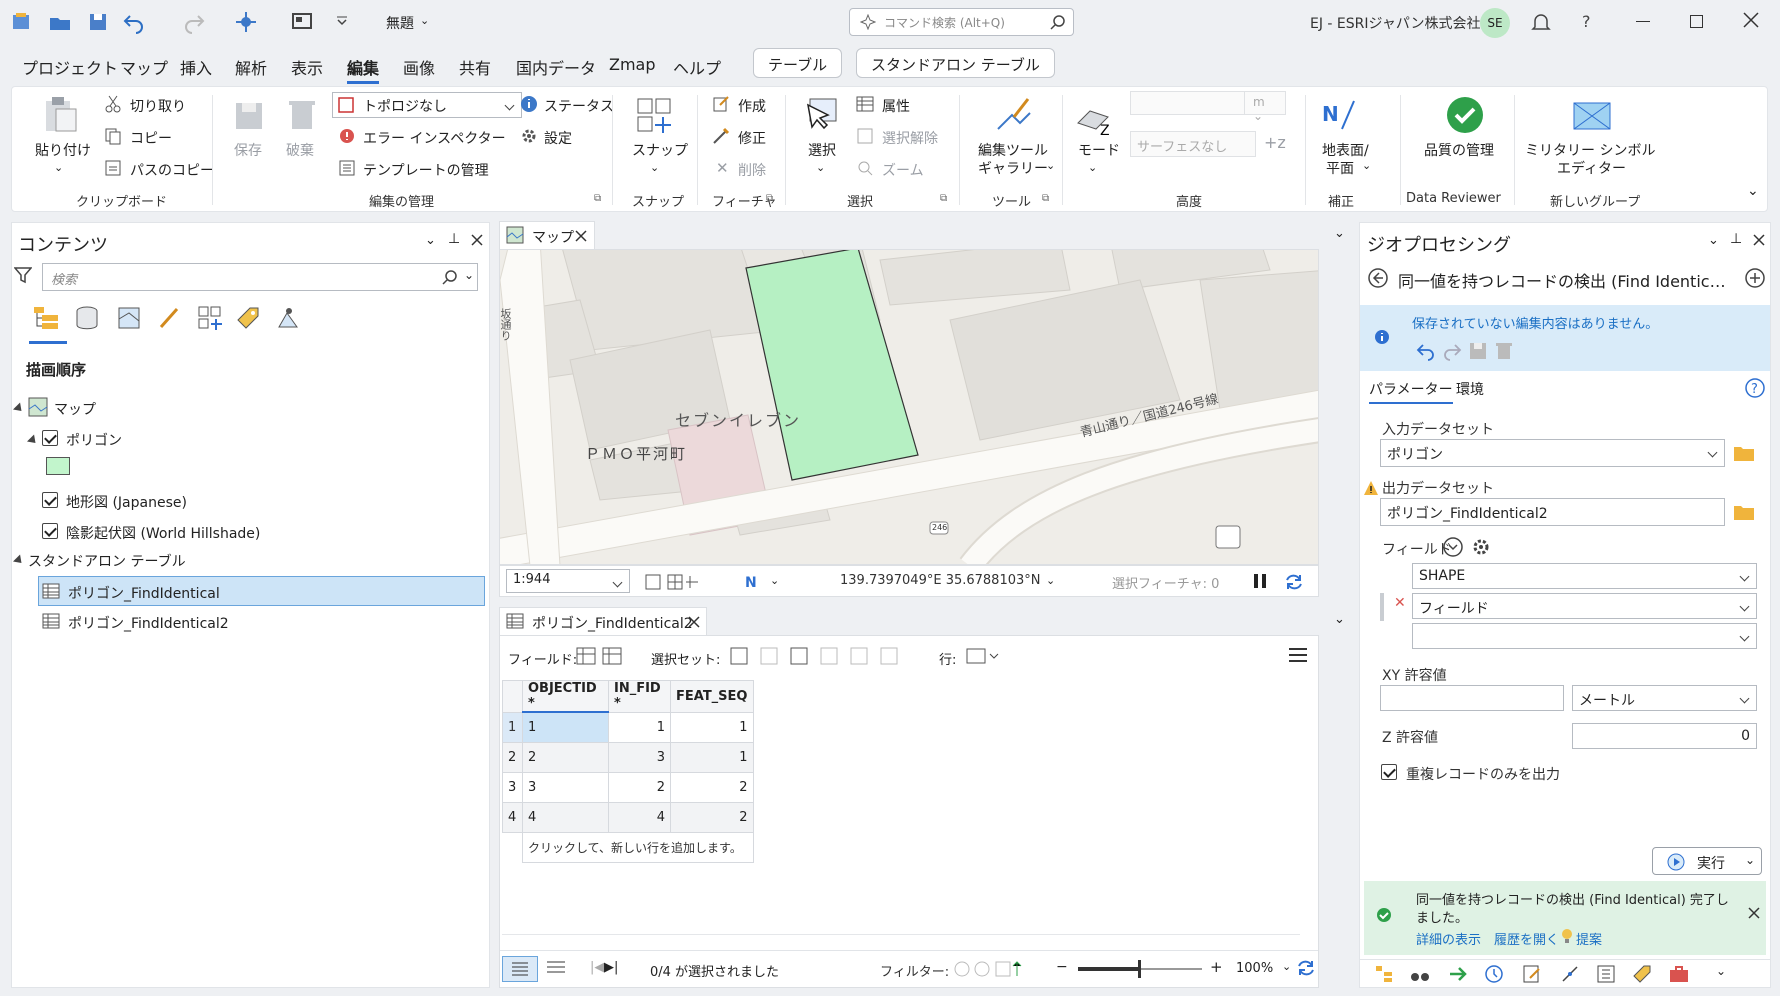 The height and width of the screenshot is (996, 1780). Describe the element at coordinates (1584, 576) in the screenshot. I see `field-1-select: SHAPE` at that location.